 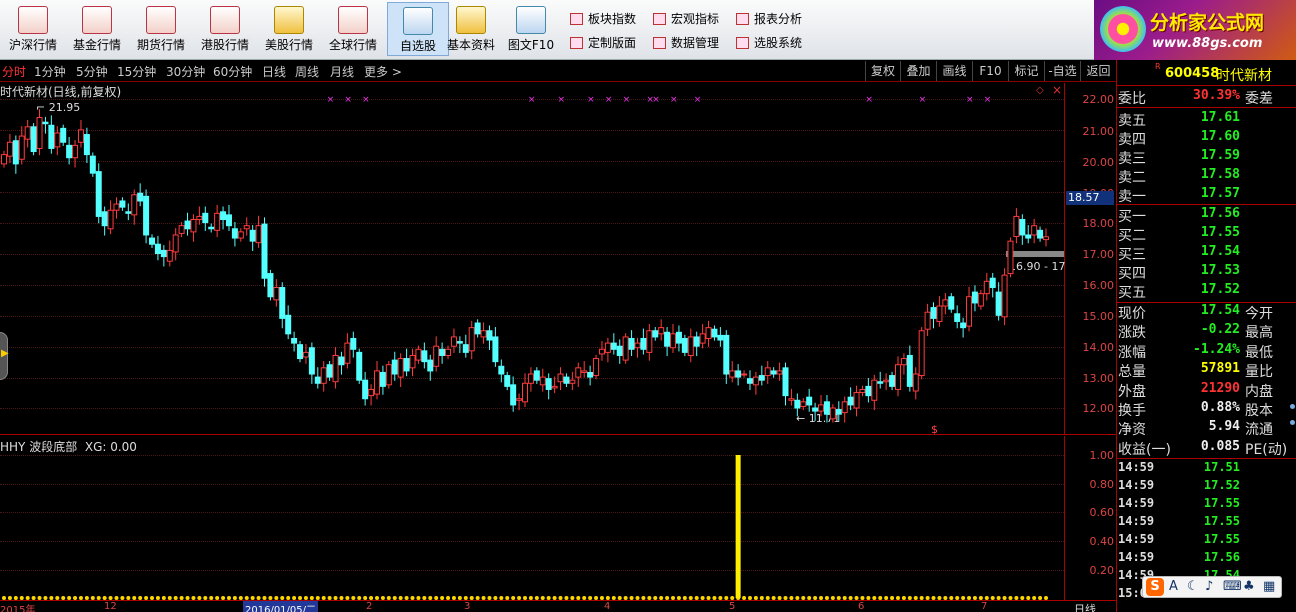 I want to click on quote-bottom-tab: 日线, so click(x=1085, y=606).